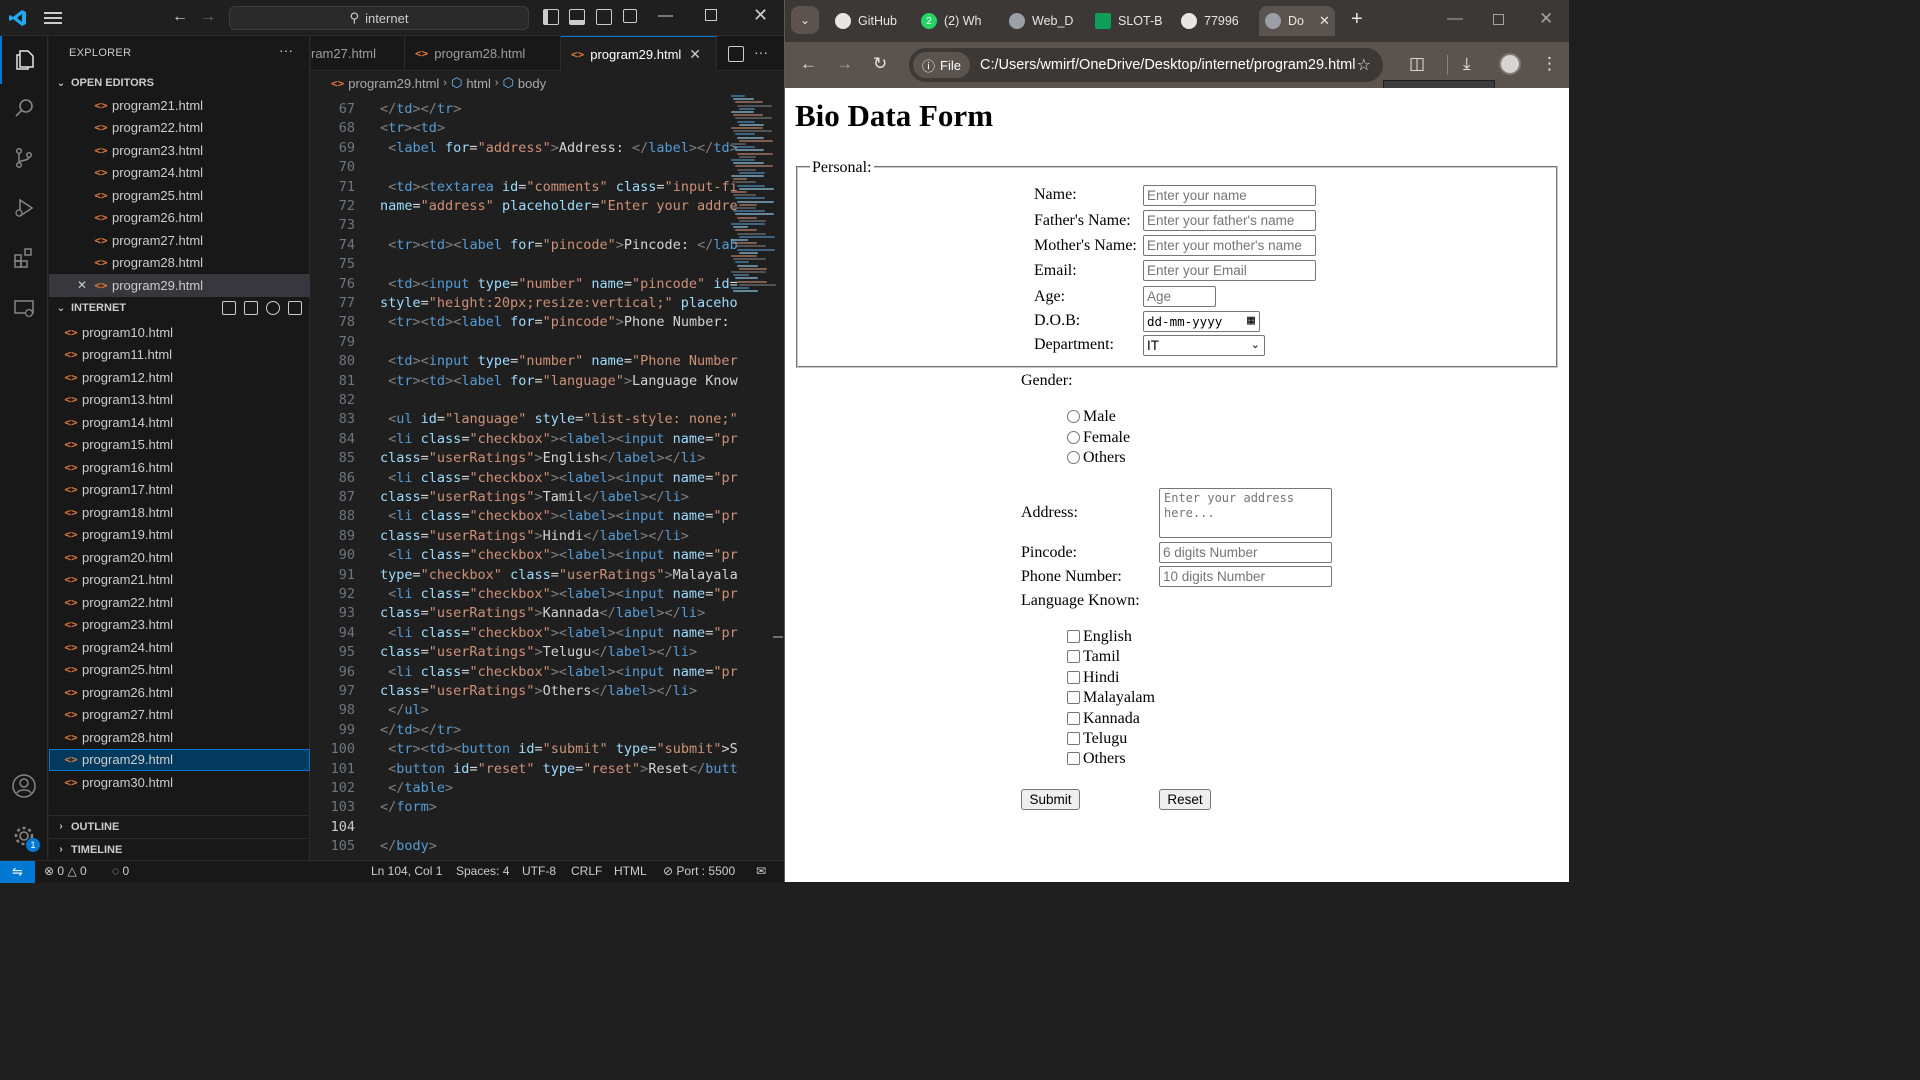 This screenshot has width=1920, height=1080. Describe the element at coordinates (179, 83) in the screenshot. I see `open-editors-header: ⌄ OPEN EDITORS` at that location.